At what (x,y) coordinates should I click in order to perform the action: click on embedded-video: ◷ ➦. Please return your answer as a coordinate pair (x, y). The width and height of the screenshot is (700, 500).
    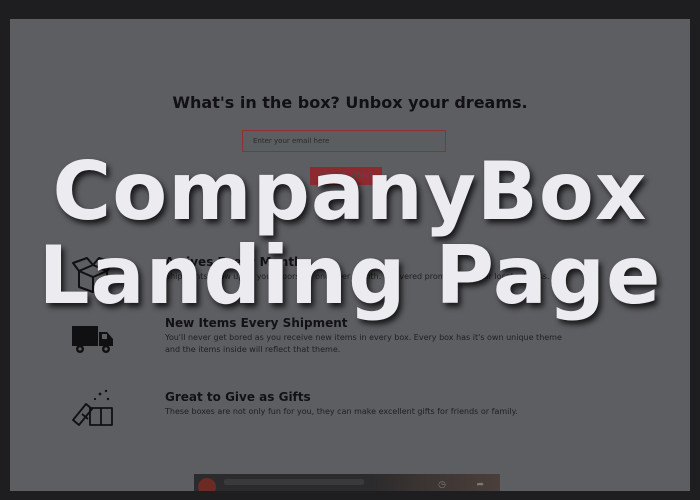
    Looking at the image, I should click on (347, 482).